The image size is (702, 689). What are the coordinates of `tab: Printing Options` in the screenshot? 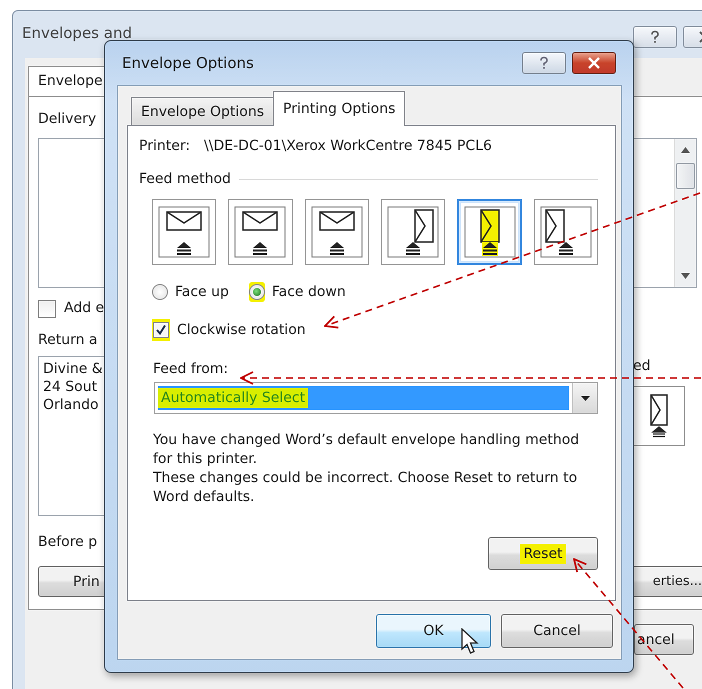 It's located at (339, 108).